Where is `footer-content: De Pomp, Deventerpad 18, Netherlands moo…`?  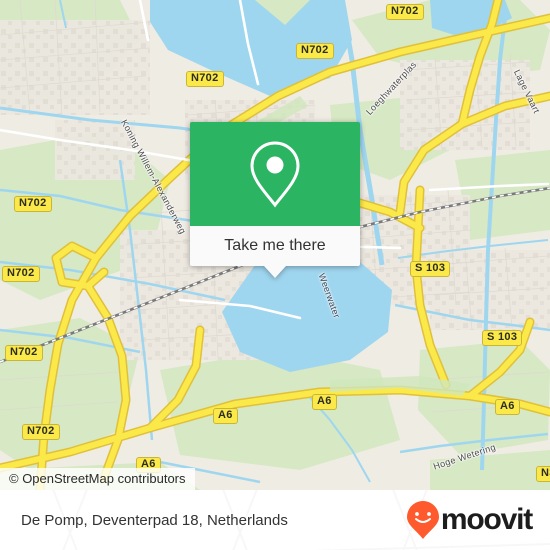 footer-content: De Pomp, Deventerpad 18, Netherlands moo… is located at coordinates (275, 520).